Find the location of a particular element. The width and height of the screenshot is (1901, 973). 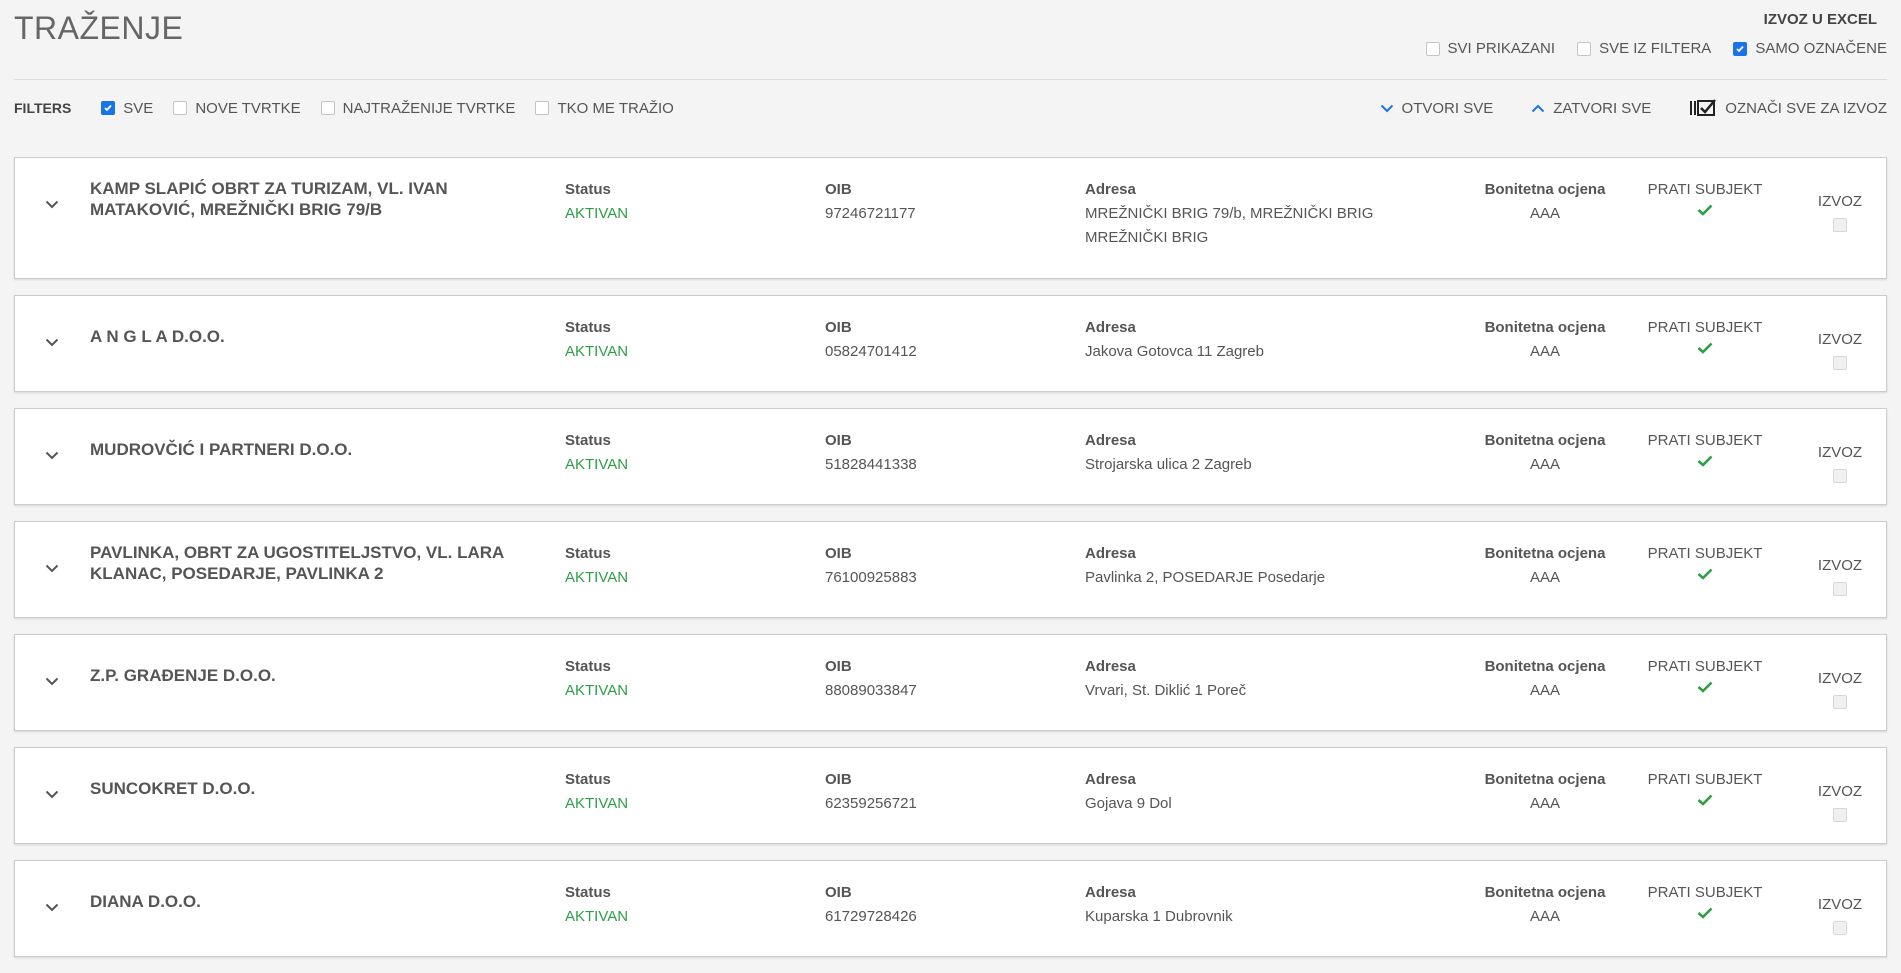

filter-label: NOVE TVRTKE is located at coordinates (248, 108).